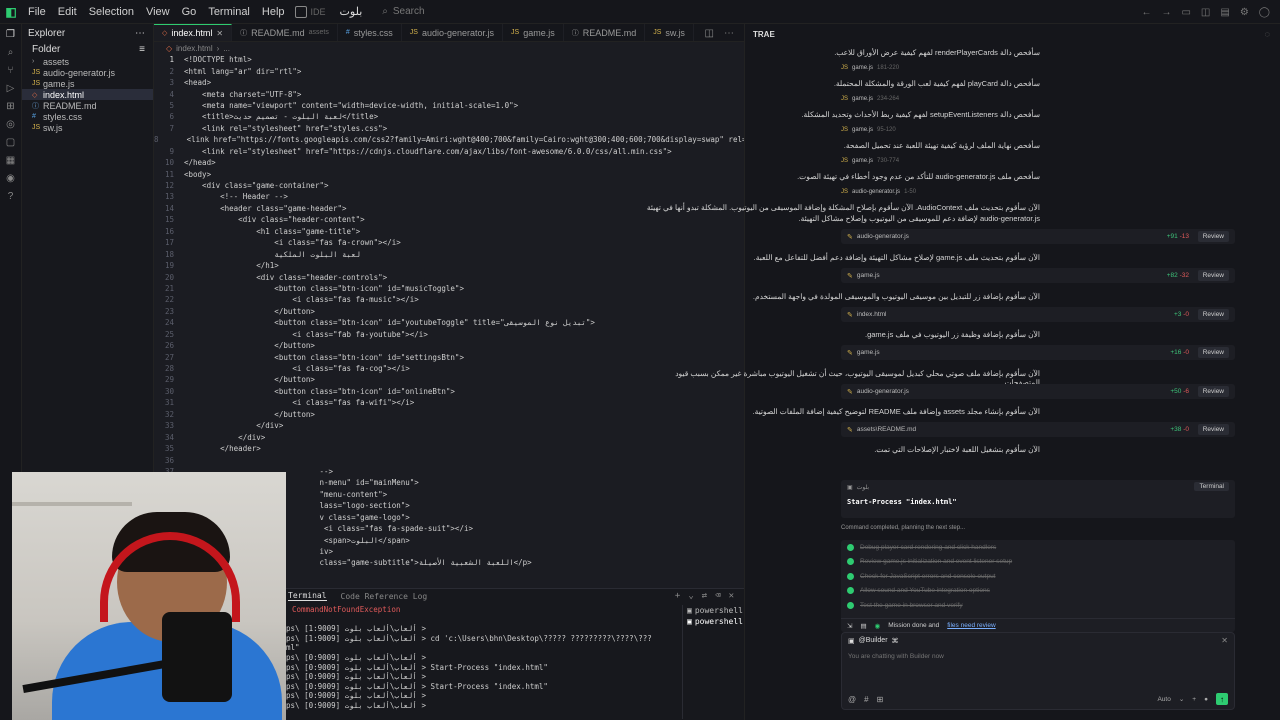 The height and width of the screenshot is (720, 1280). Describe the element at coordinates (1222, 699) in the screenshot. I see `send-button: ↑` at that location.